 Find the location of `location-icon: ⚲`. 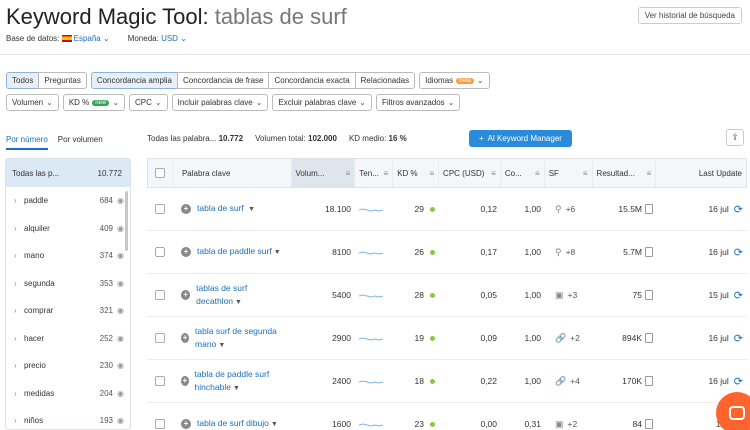

location-icon: ⚲ is located at coordinates (558, 208).